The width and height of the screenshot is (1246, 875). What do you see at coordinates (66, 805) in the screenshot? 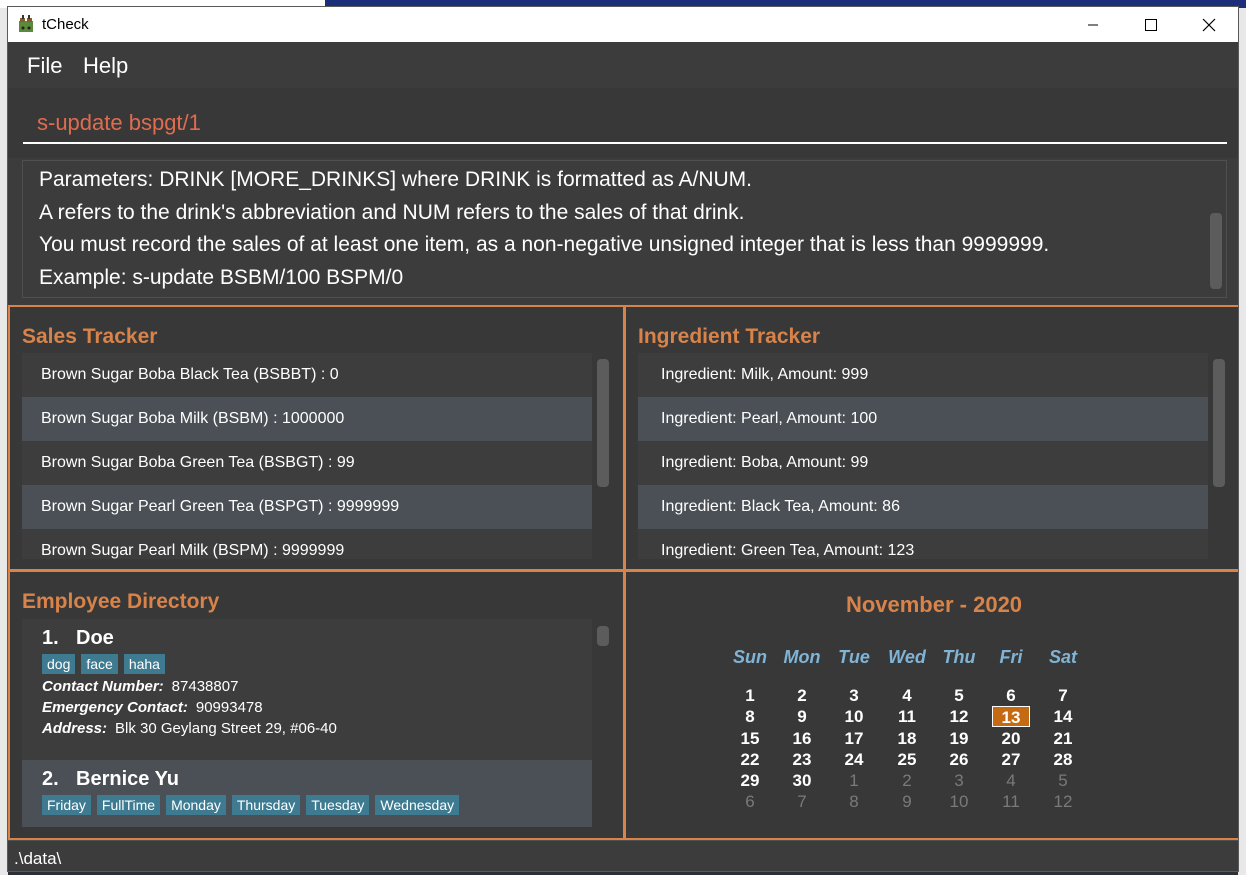
I see `employee-tag: Friday` at bounding box center [66, 805].